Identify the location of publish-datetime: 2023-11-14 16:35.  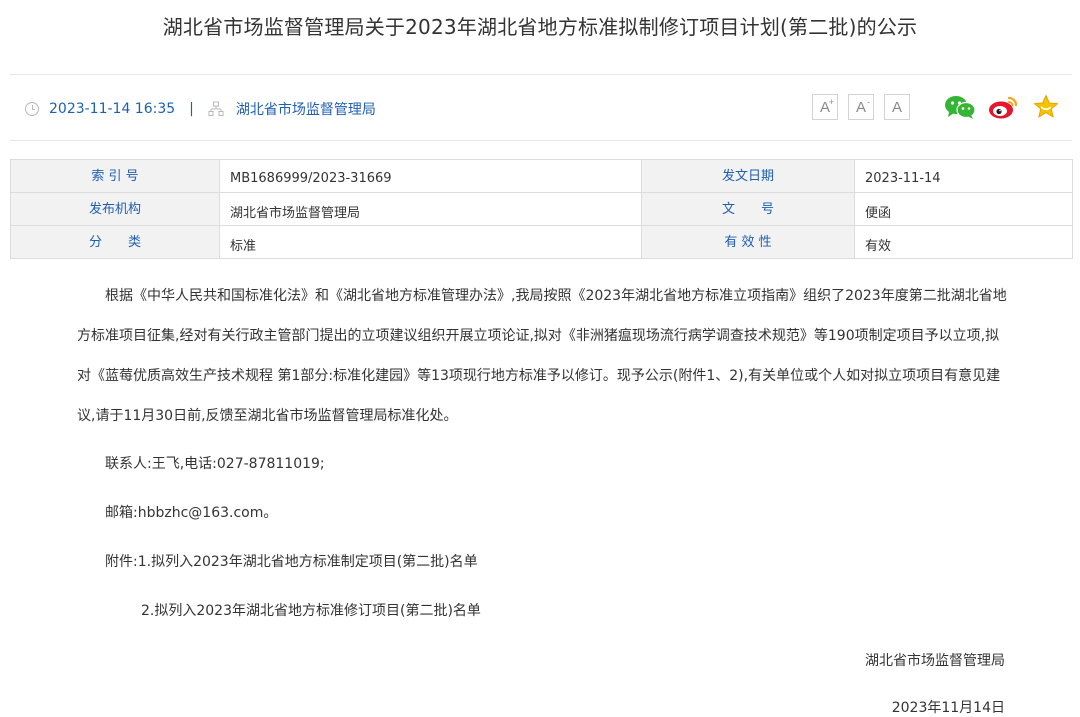
(112, 109).